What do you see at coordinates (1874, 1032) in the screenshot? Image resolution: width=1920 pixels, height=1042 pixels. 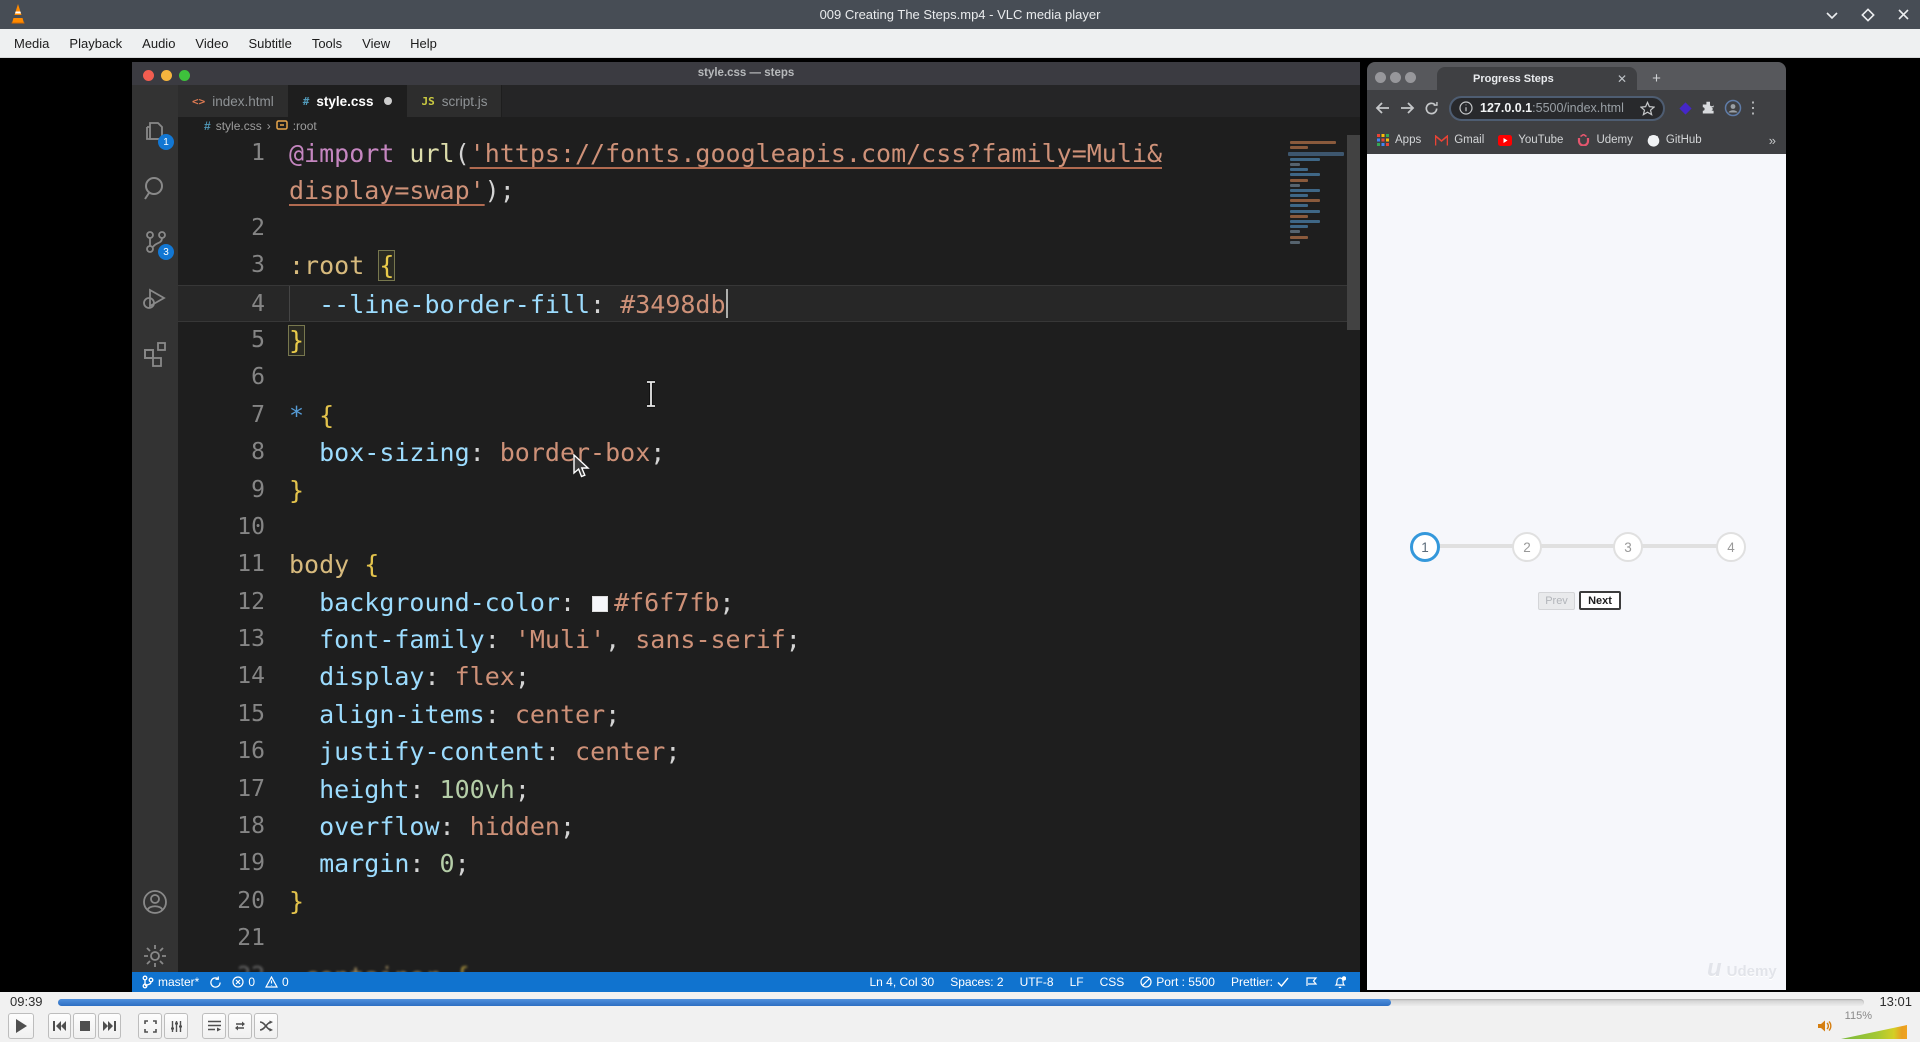 I see `volume-slider` at bounding box center [1874, 1032].